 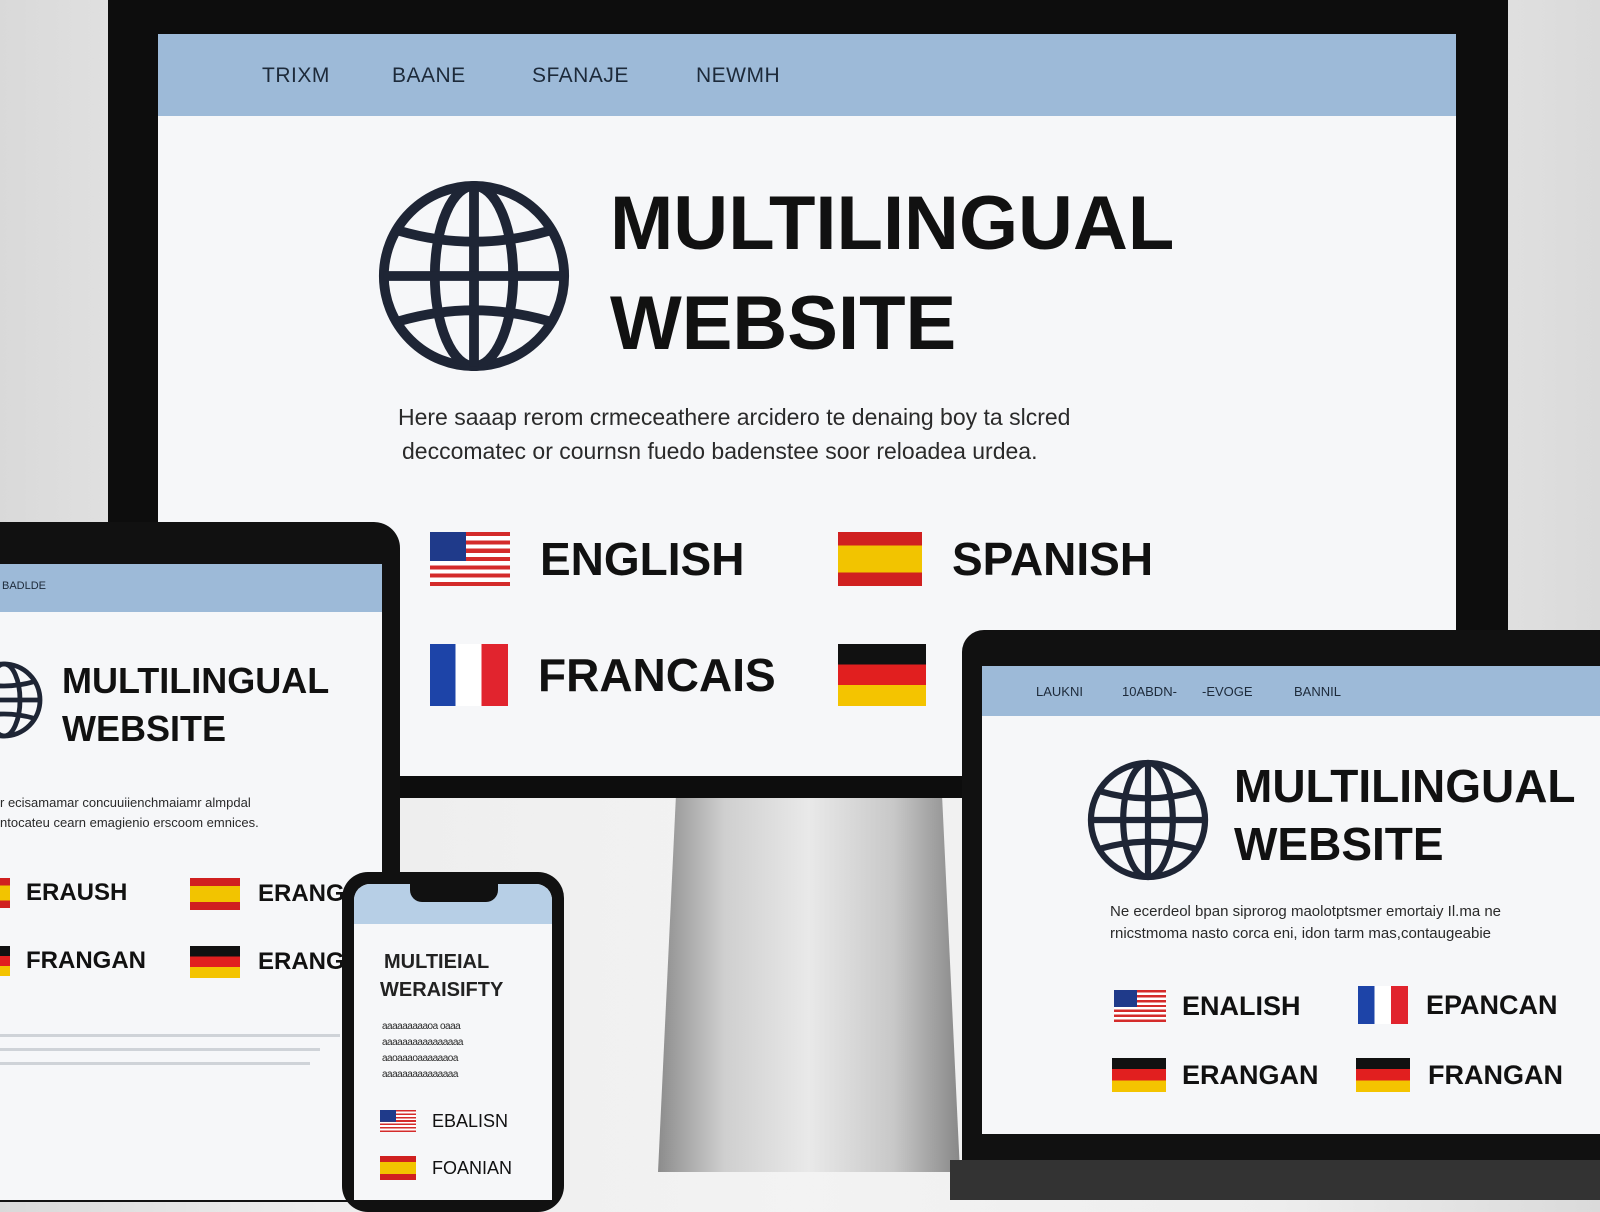 What do you see at coordinates (472, 1167) in the screenshot?
I see `language-label: FOANIAN` at bounding box center [472, 1167].